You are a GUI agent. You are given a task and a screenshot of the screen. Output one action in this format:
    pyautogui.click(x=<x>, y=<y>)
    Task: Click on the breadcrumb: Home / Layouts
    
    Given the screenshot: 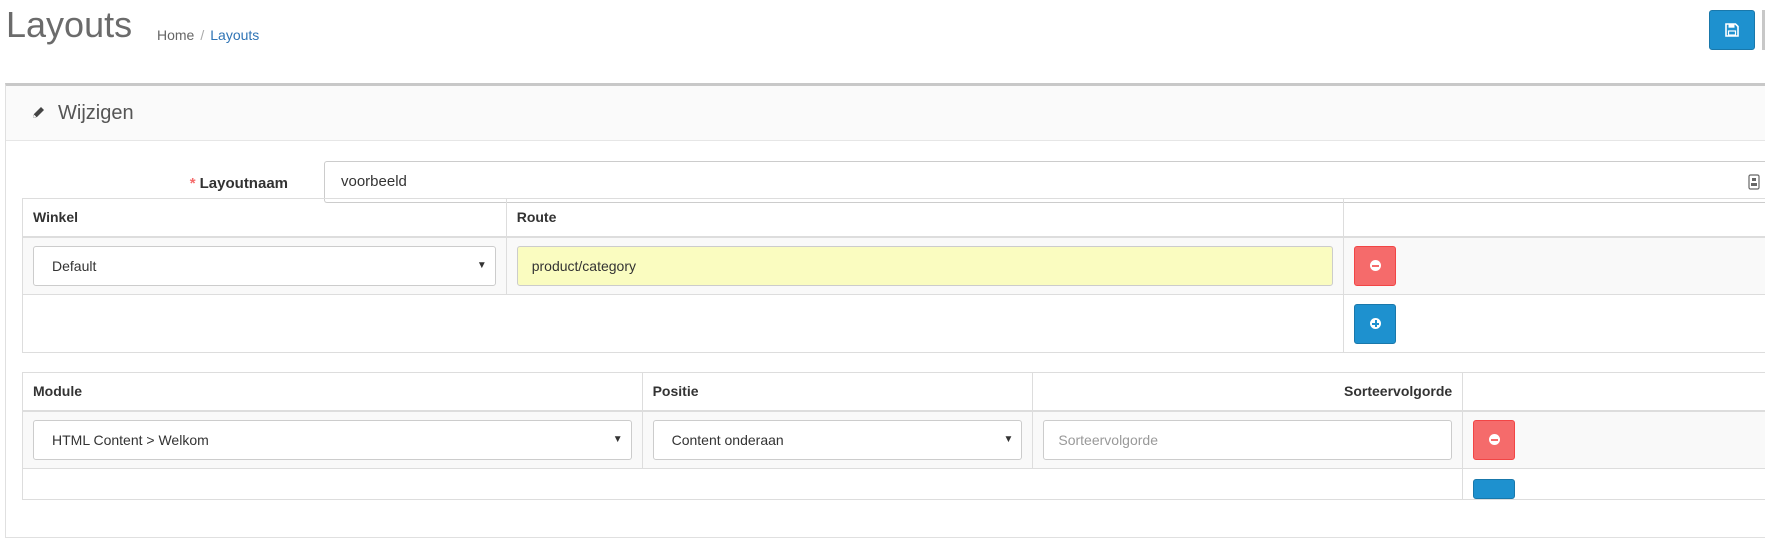 What is the action you would take?
    pyautogui.click(x=208, y=35)
    